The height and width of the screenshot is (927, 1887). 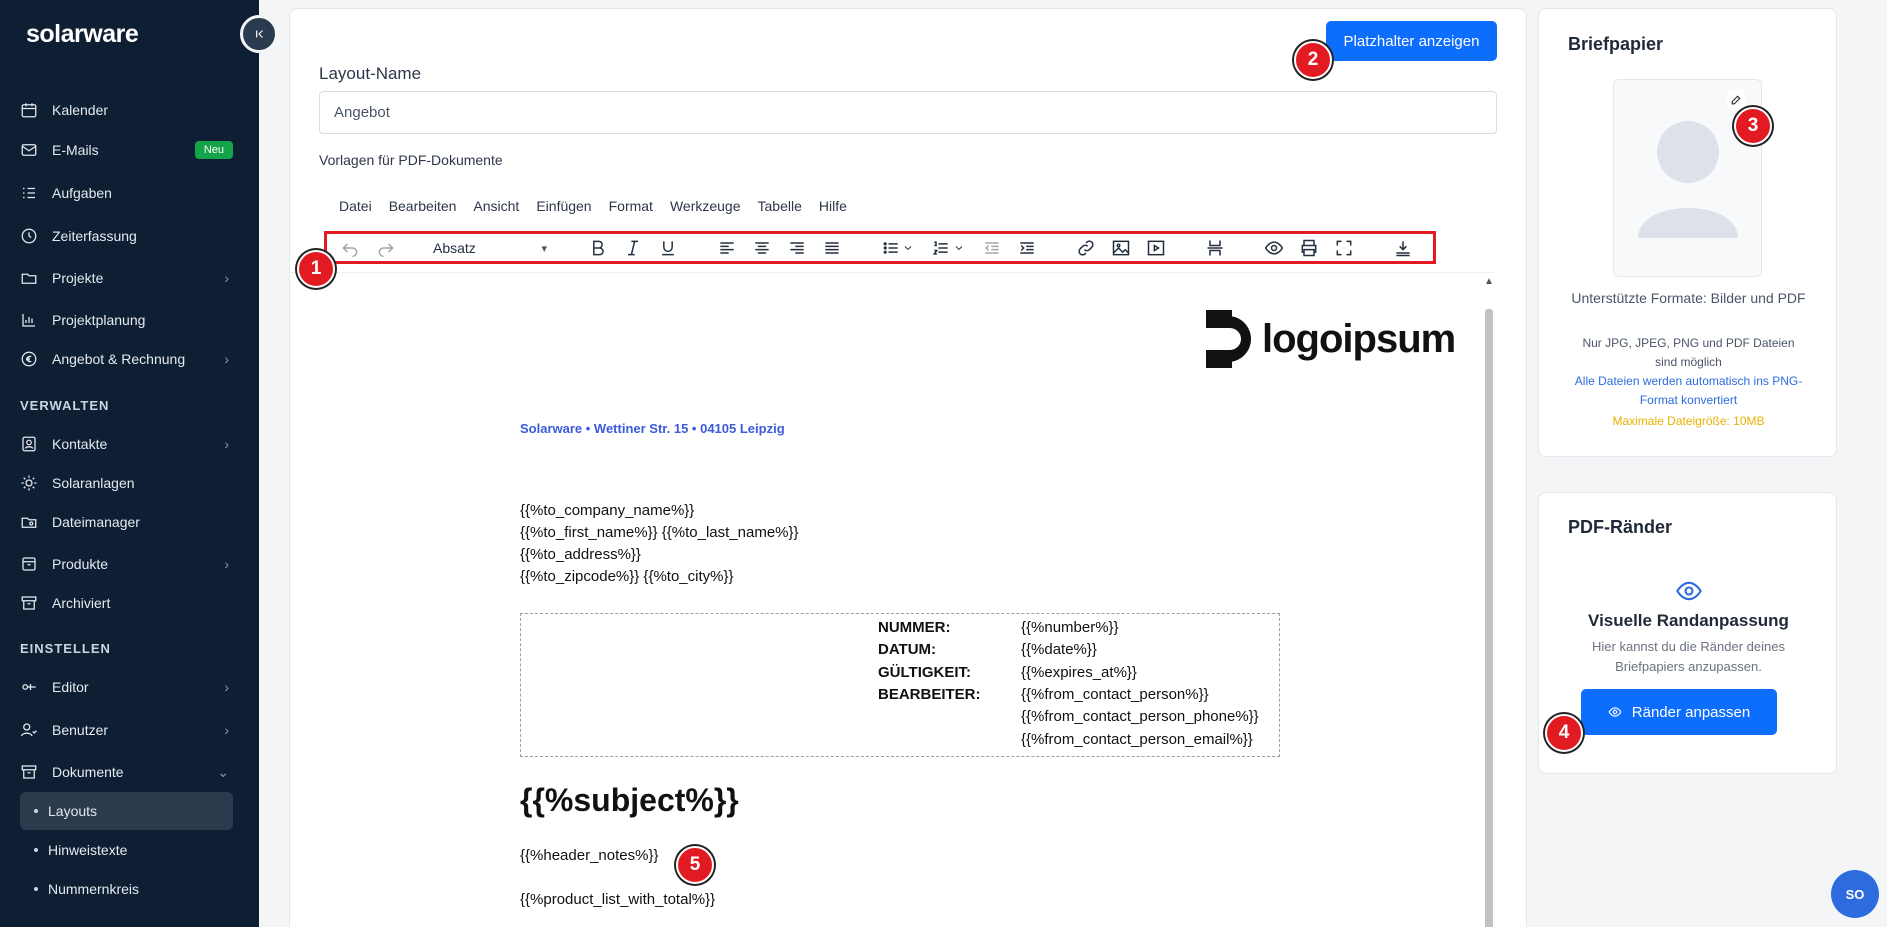 I want to click on collapse-icon, so click(x=259, y=34).